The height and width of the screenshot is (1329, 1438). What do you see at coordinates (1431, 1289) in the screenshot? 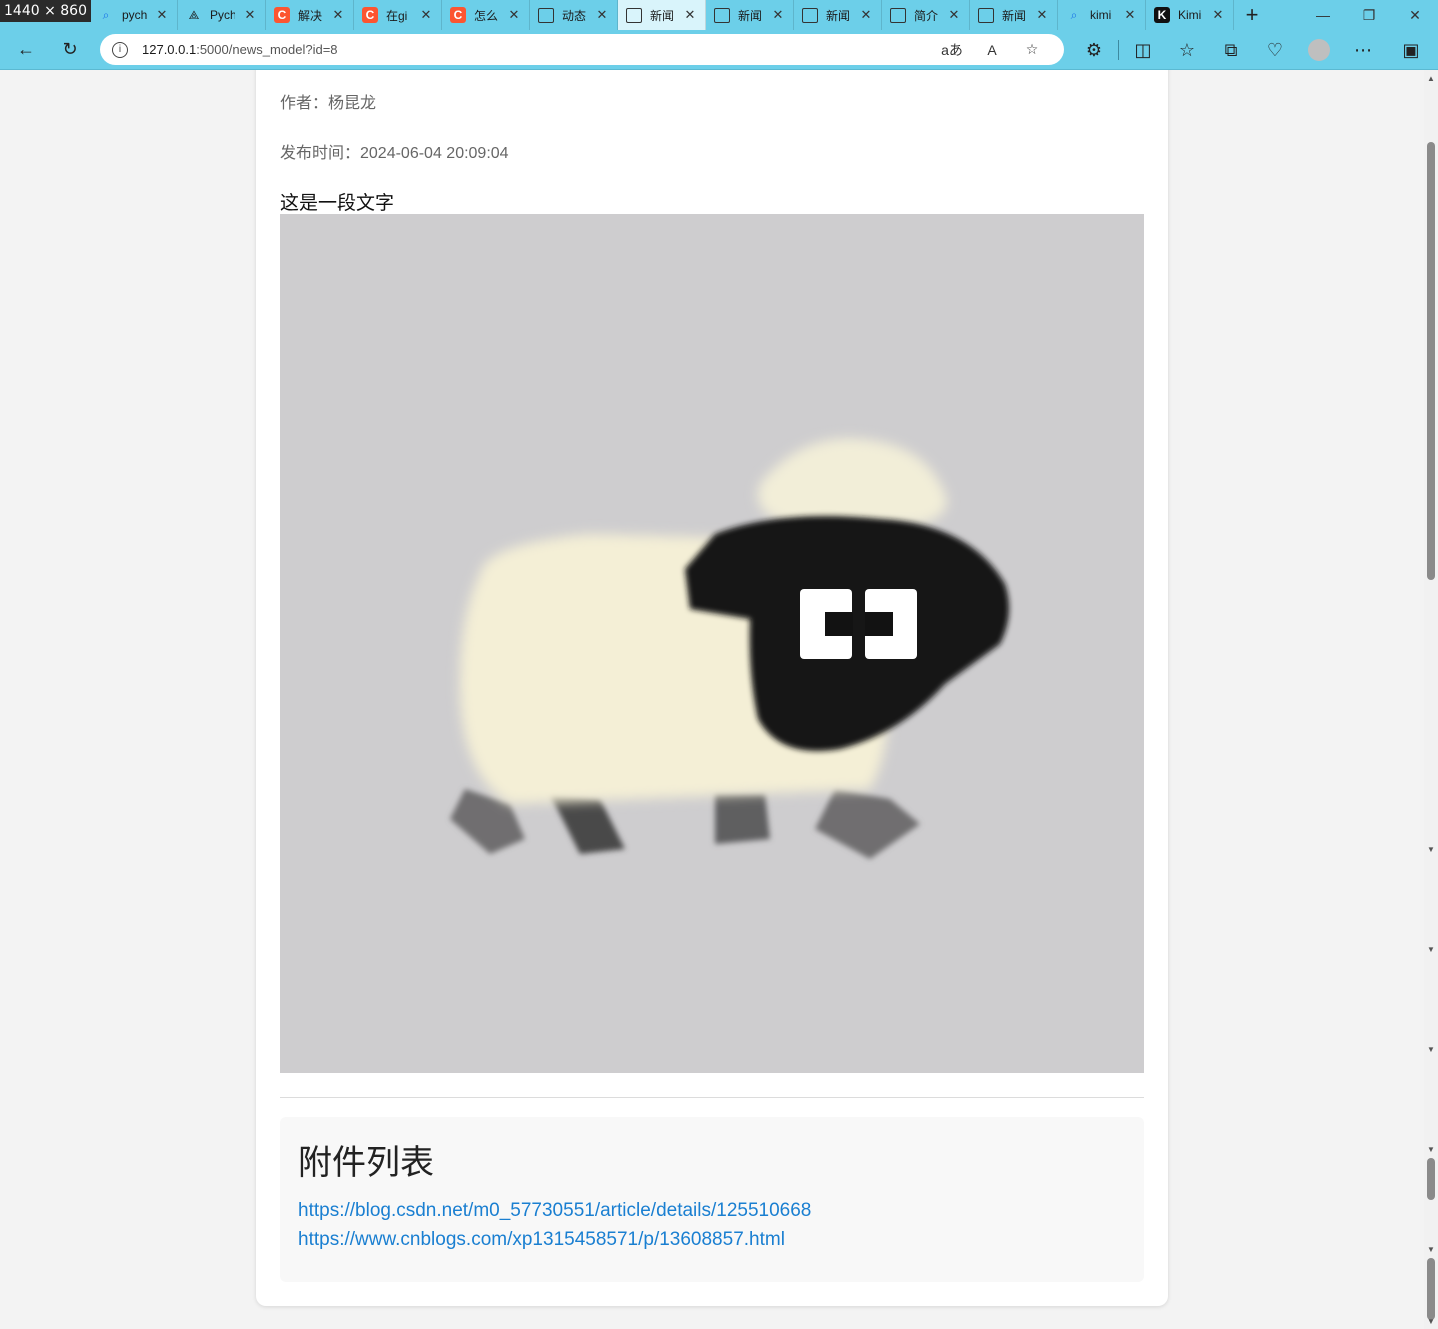
I see `scrollbar-thumb-tertiary` at bounding box center [1431, 1289].